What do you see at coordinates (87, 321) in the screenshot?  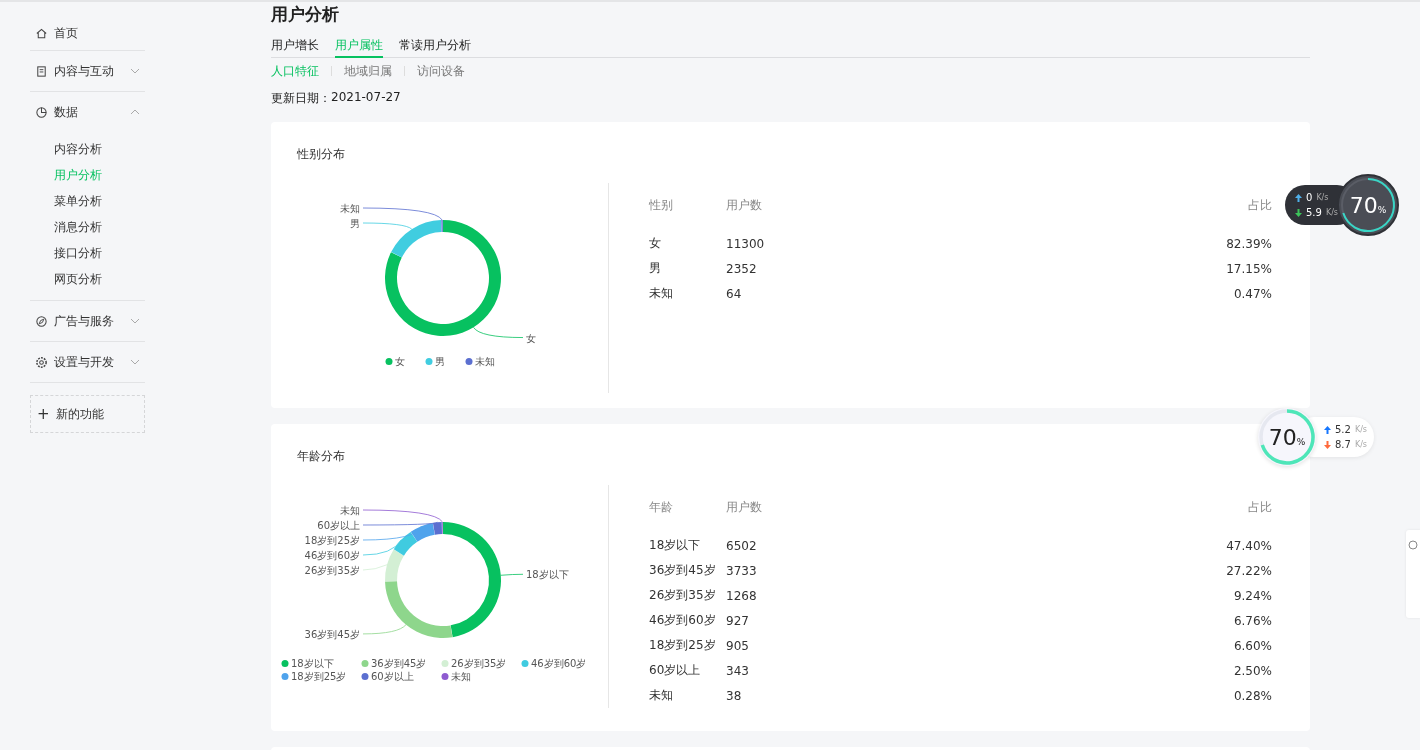 I see `sidebar-item: 广告与服务` at bounding box center [87, 321].